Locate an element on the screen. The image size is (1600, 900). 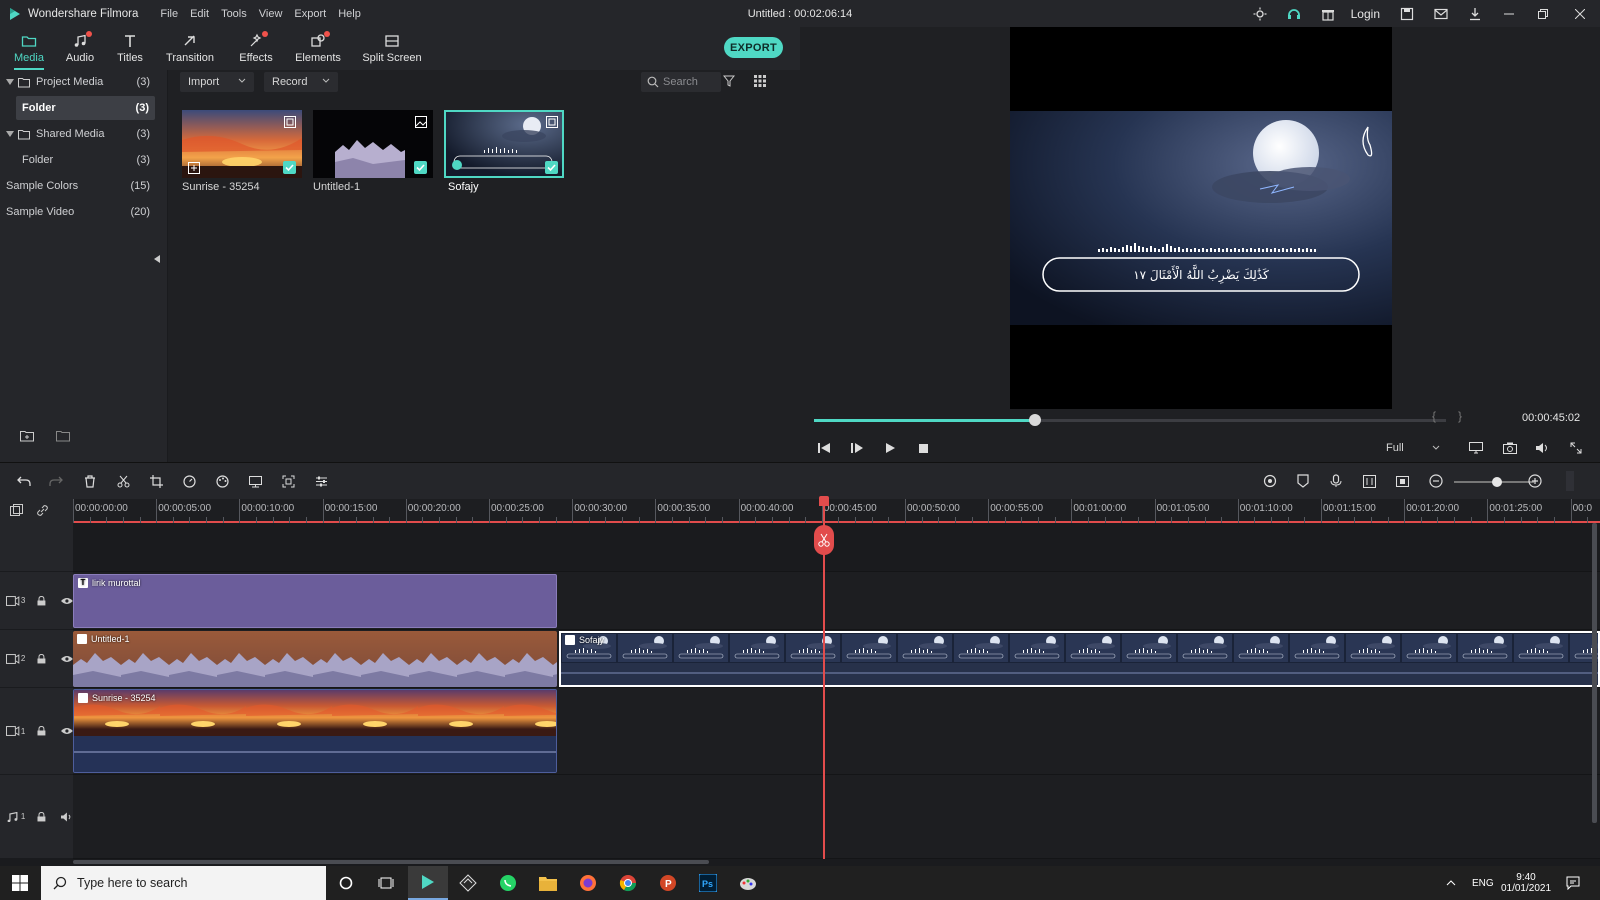
menu-view: View is located at coordinates (271, 14).